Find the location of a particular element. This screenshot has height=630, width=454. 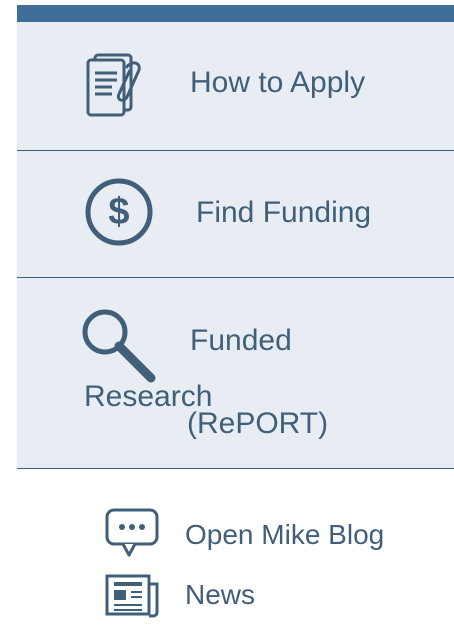

dollar-circle-icon: $ is located at coordinates (119, 212).